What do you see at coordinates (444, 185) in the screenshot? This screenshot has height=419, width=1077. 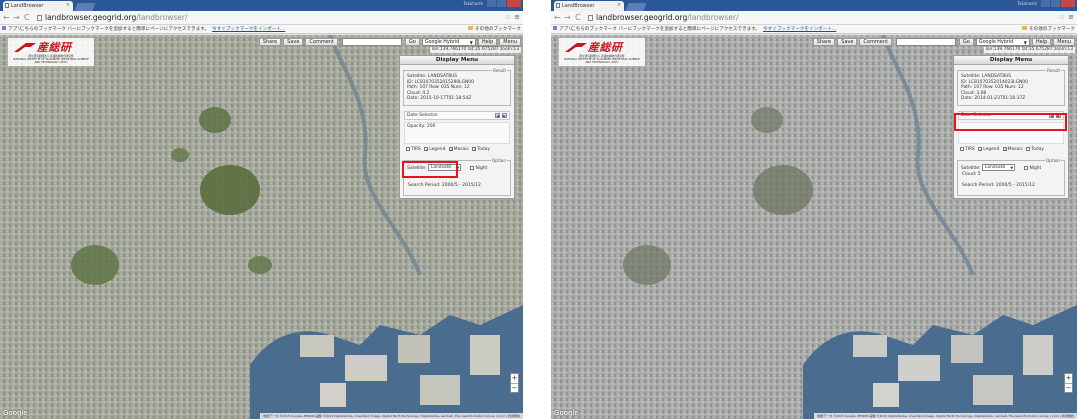 I see `search-period: Search Period: 2000/5 - 2015/12` at bounding box center [444, 185].